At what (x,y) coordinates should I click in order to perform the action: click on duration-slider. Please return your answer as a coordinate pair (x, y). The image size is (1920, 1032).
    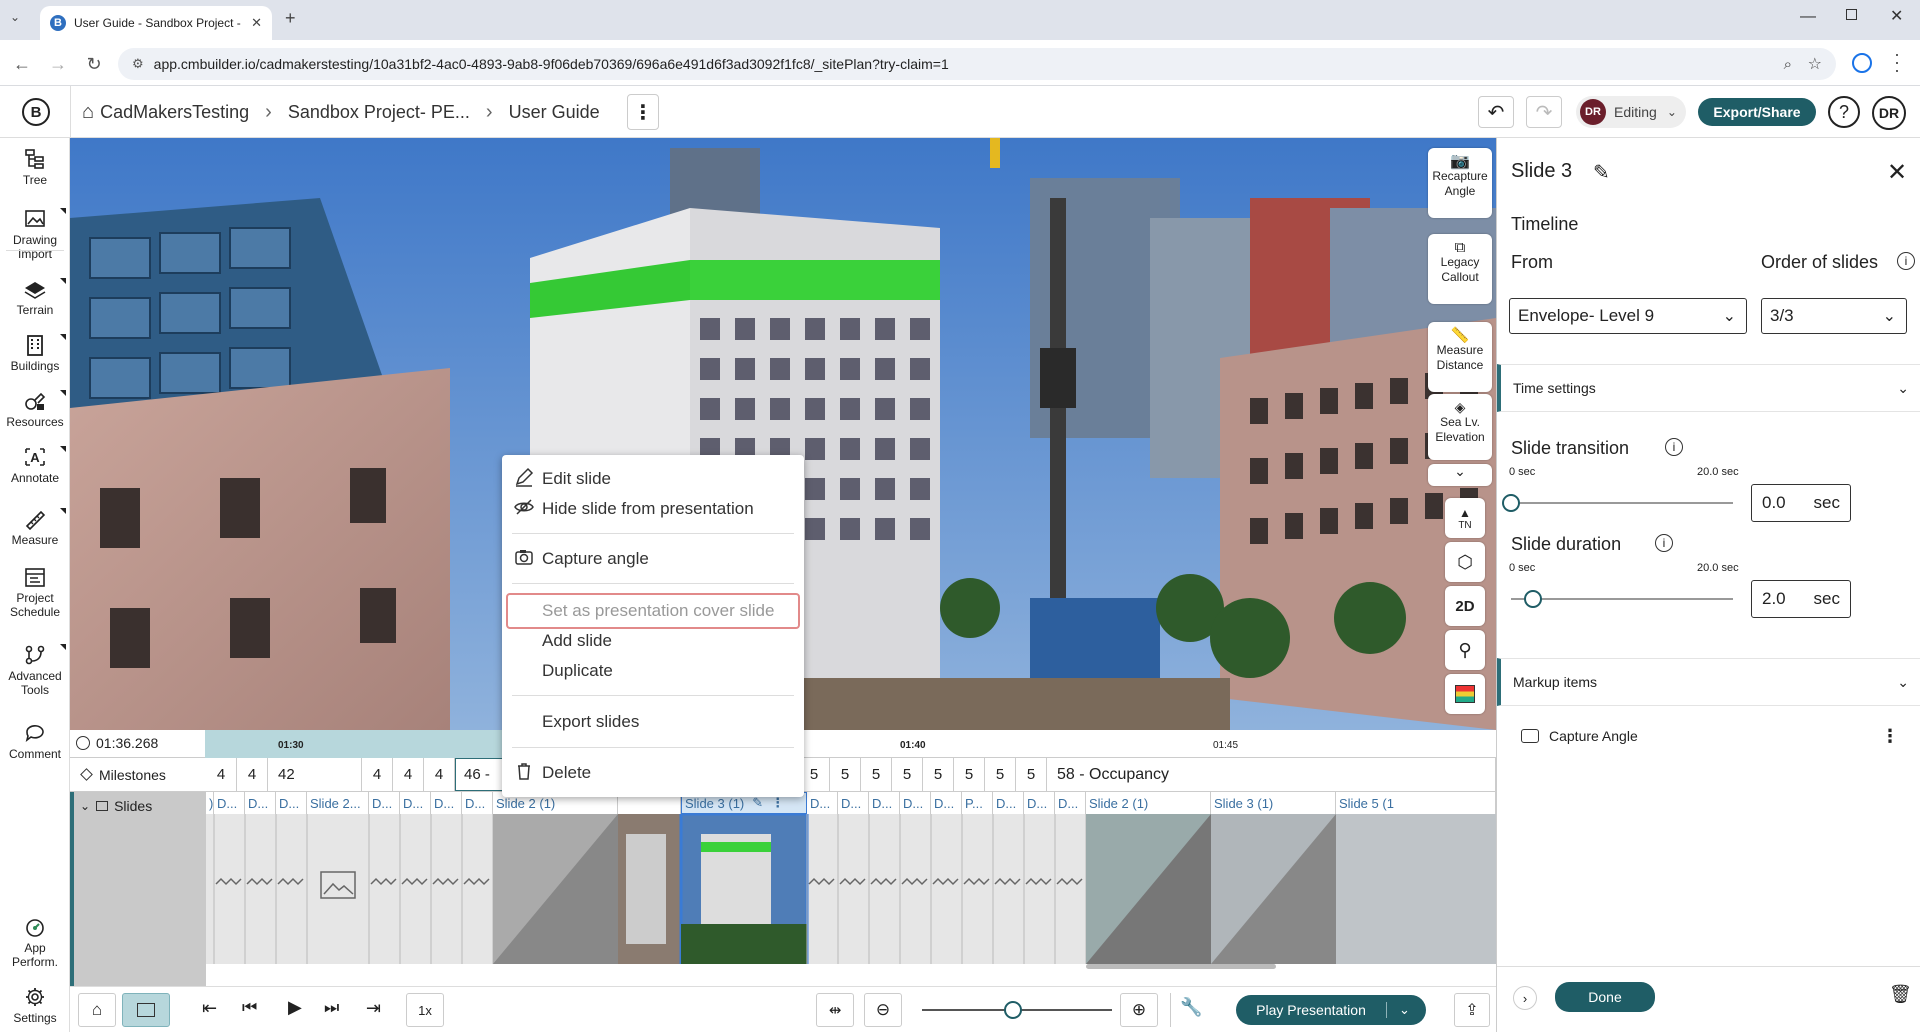
    Looking at the image, I should click on (1622, 599).